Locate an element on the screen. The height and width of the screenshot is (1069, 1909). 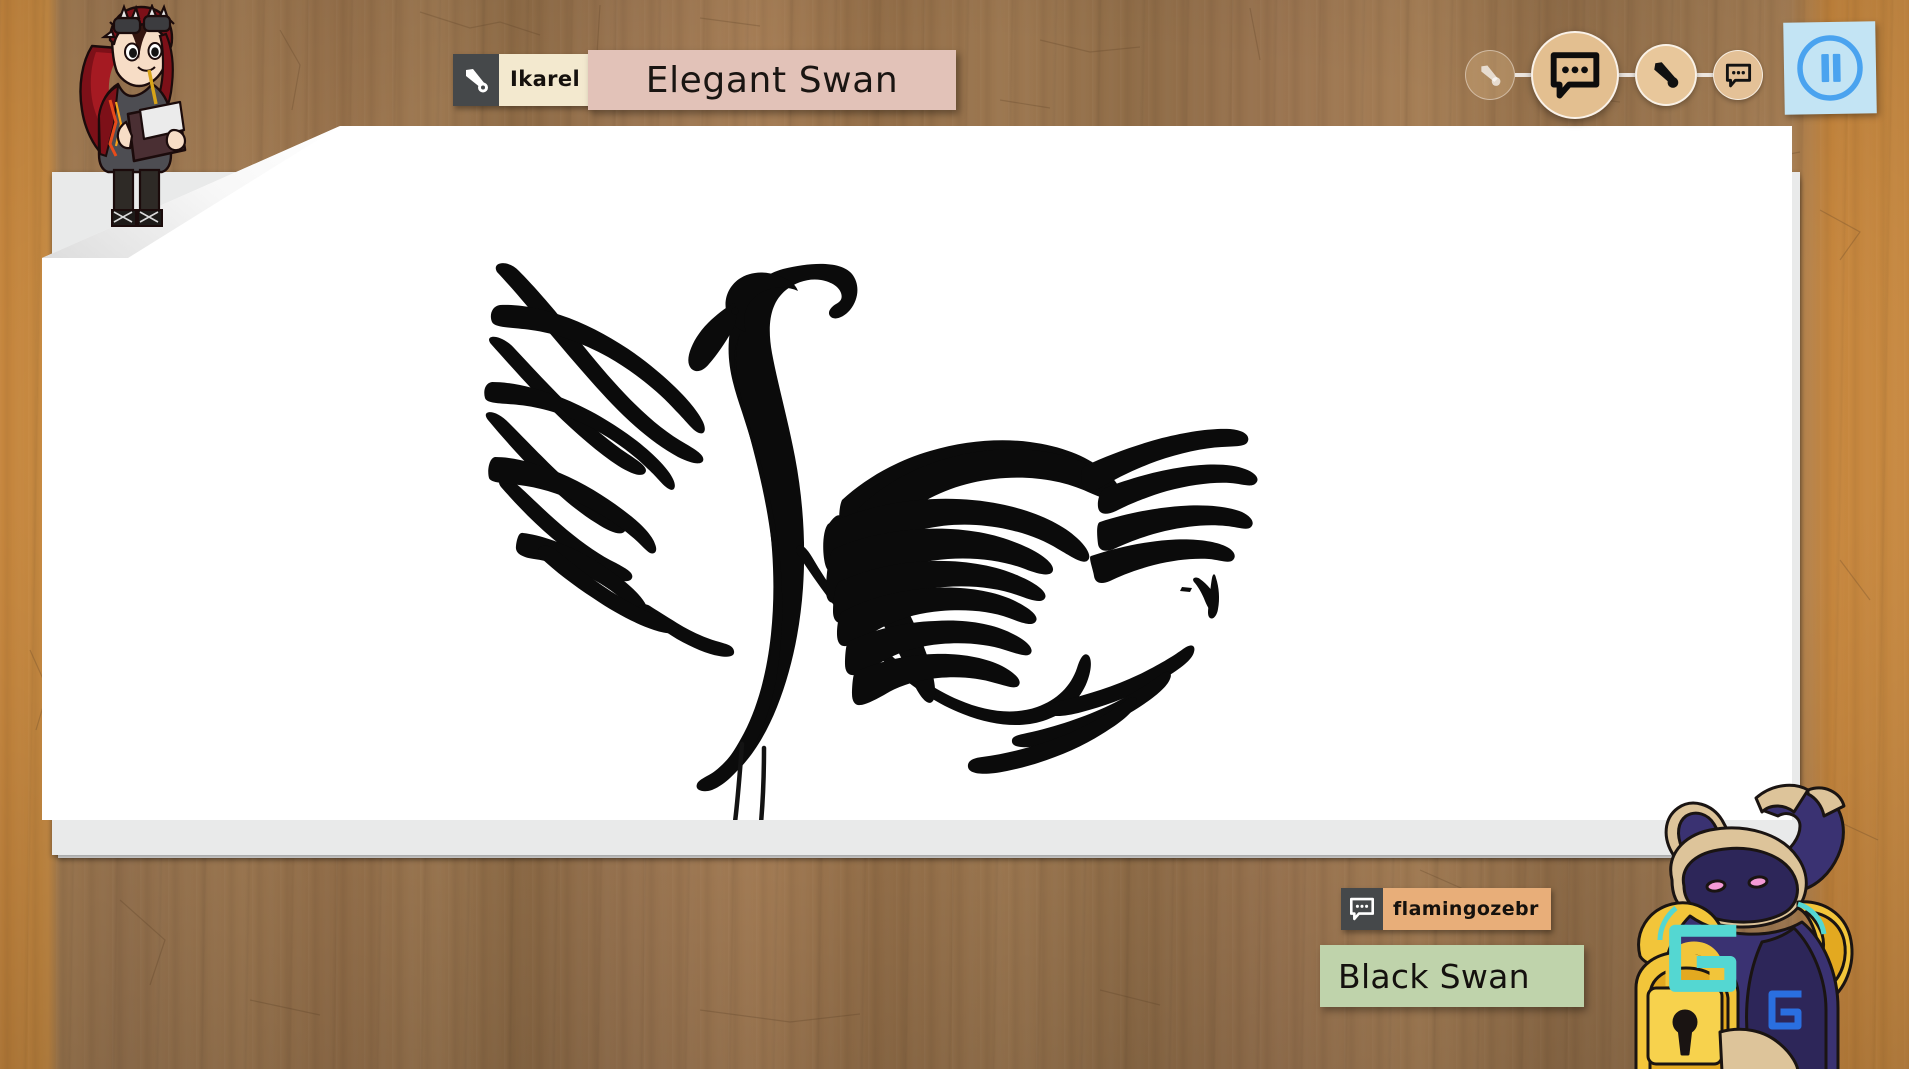
turn-node-3-next is located at coordinates (1666, 75).